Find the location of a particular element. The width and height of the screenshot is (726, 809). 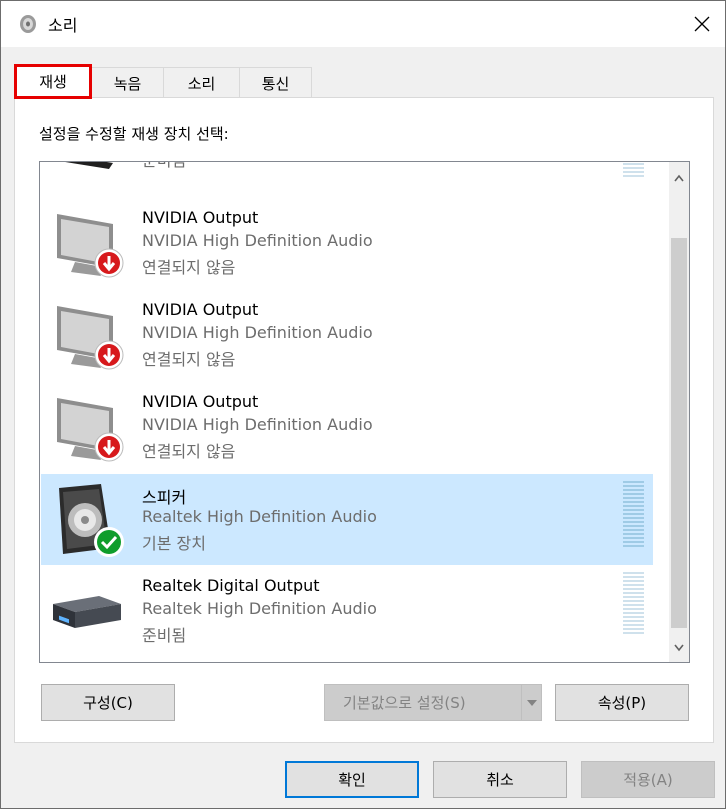

device-item-selected: 스피커 Realtek High Definition Audio 기본 장치 is located at coordinates (347, 519).